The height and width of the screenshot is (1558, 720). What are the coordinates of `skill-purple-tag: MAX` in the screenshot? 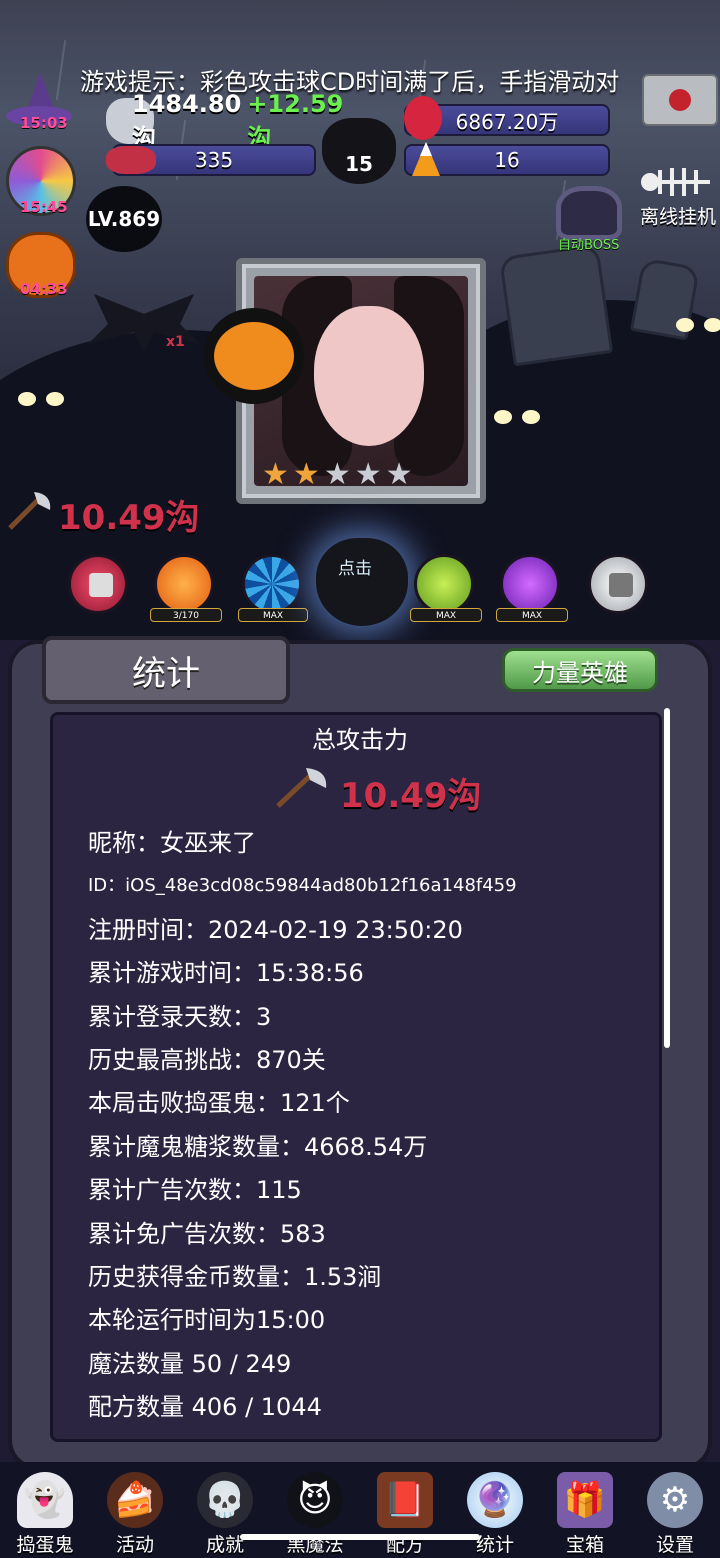 It's located at (532, 615).